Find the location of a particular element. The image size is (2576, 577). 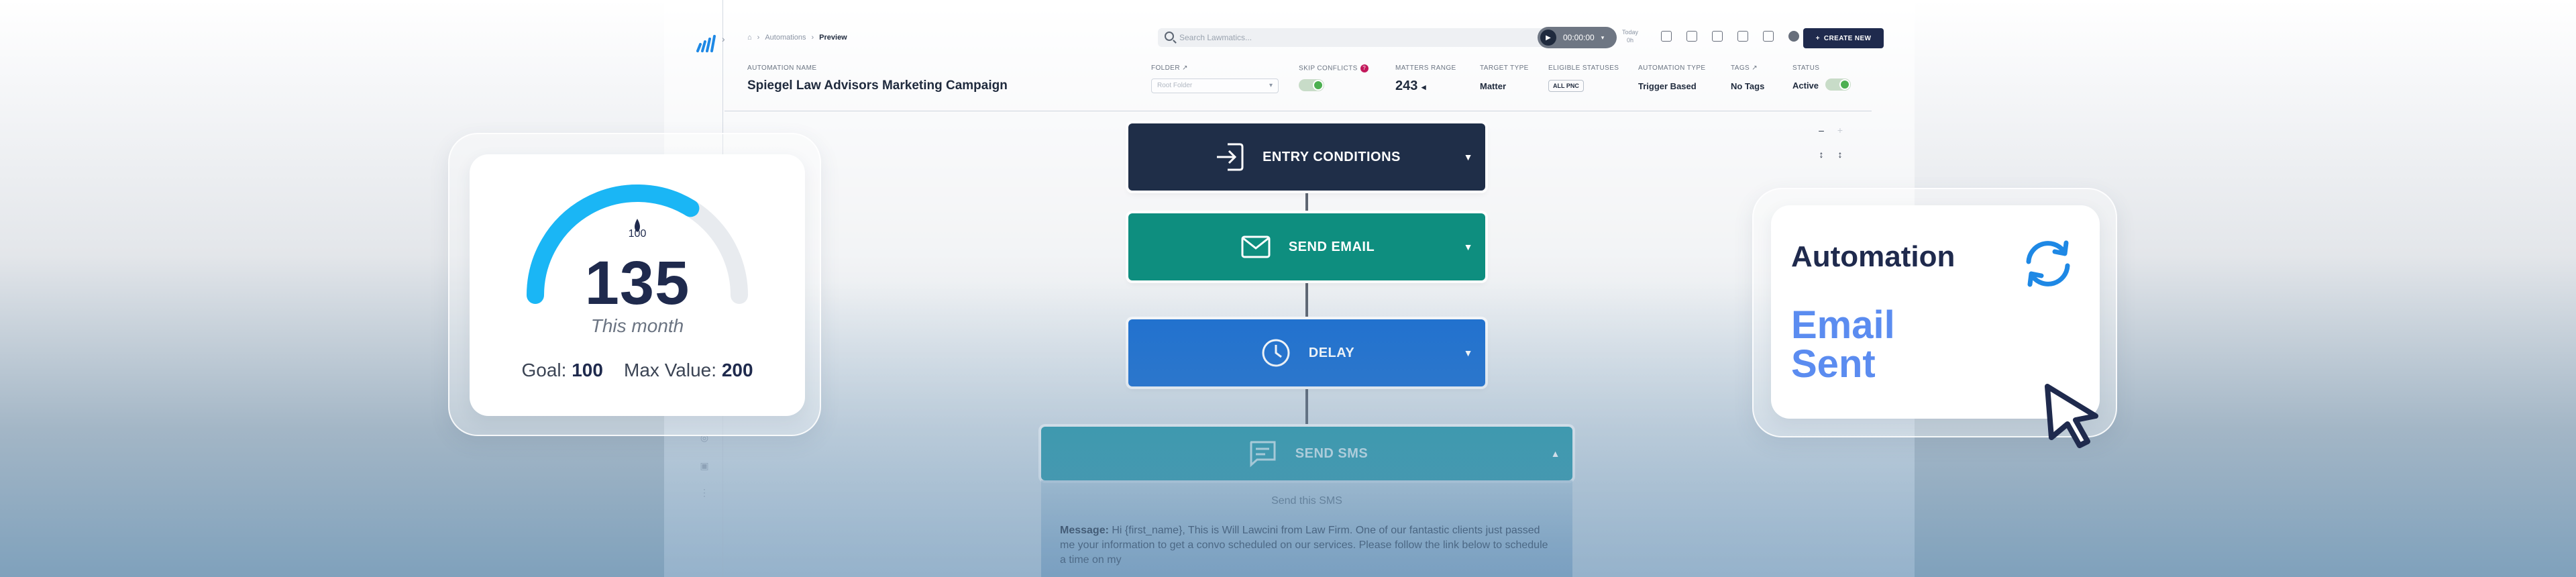

rail-expand-icon: › is located at coordinates (723, 39).